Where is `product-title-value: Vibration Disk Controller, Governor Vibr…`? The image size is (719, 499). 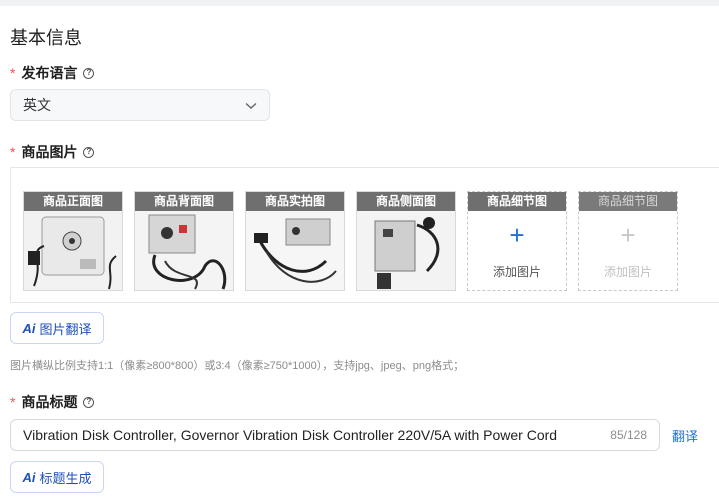 product-title-value: Vibration Disk Controller, Governor Vibr… is located at coordinates (290, 435).